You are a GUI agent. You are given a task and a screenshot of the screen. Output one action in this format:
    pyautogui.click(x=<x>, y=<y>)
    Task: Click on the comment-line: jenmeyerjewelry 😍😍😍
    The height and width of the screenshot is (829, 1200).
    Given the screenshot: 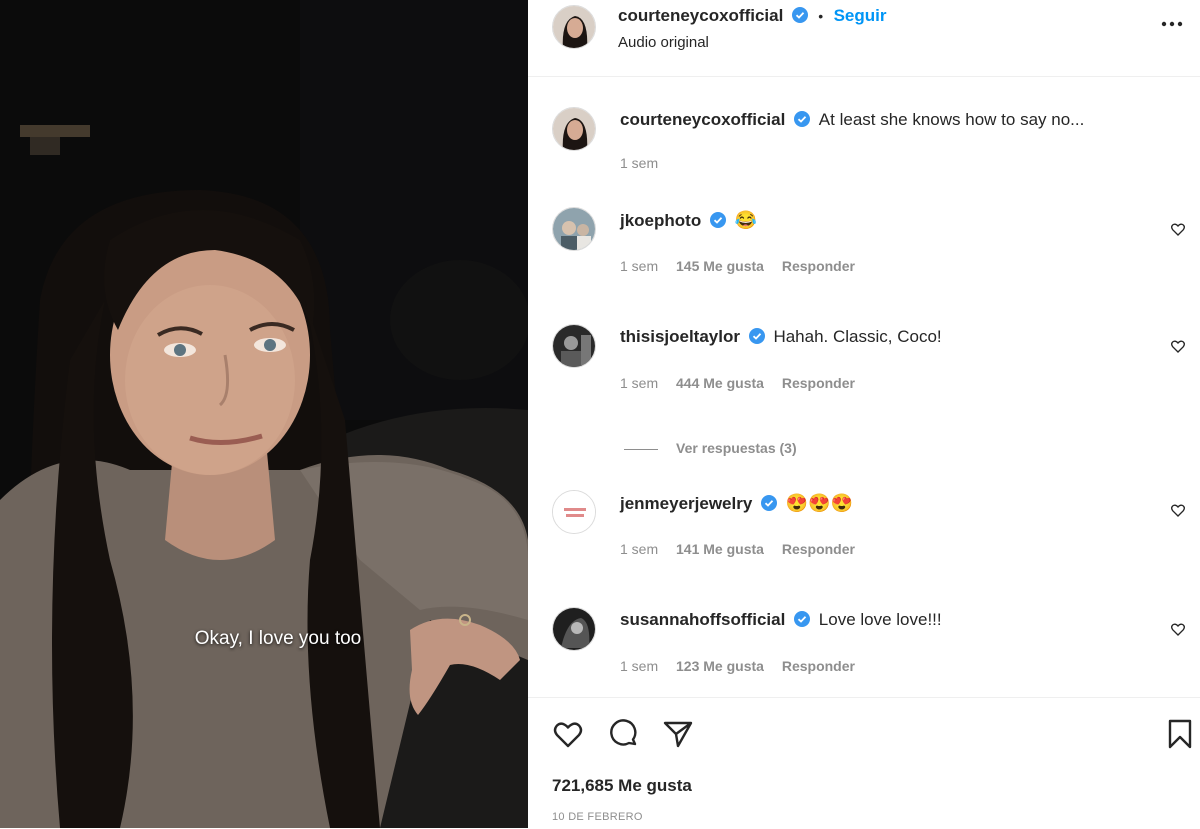 What is the action you would take?
    pyautogui.click(x=736, y=503)
    